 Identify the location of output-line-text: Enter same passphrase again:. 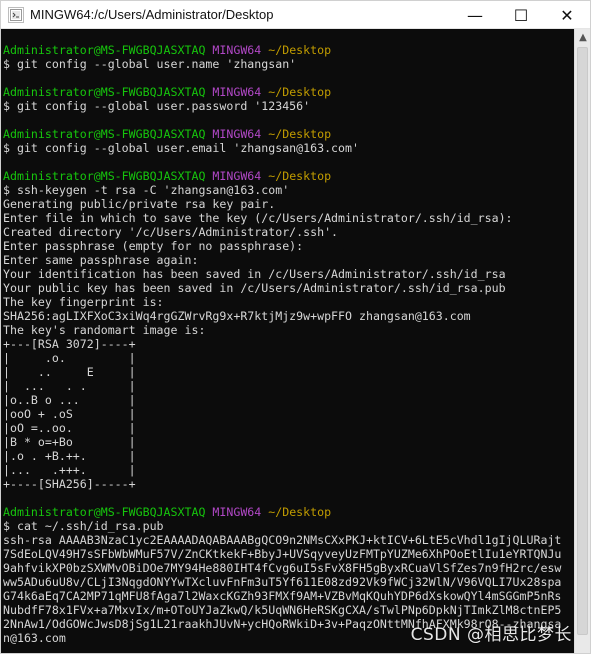
(101, 260).